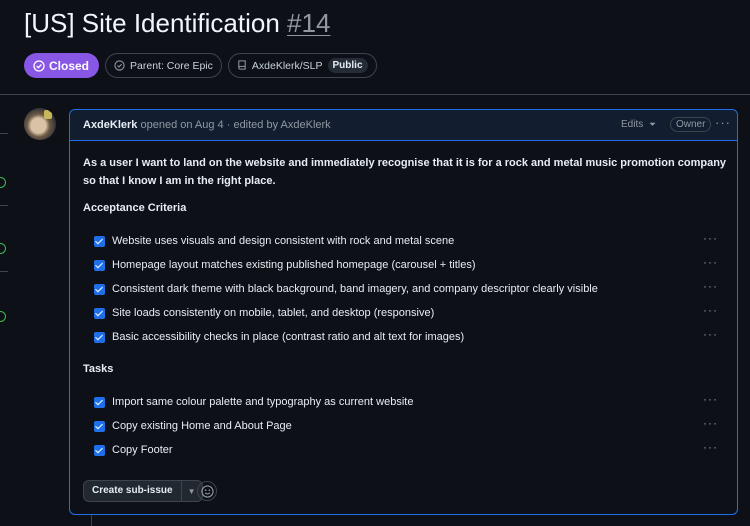  What do you see at coordinates (308, 23) in the screenshot?
I see `issue-number: #14` at bounding box center [308, 23].